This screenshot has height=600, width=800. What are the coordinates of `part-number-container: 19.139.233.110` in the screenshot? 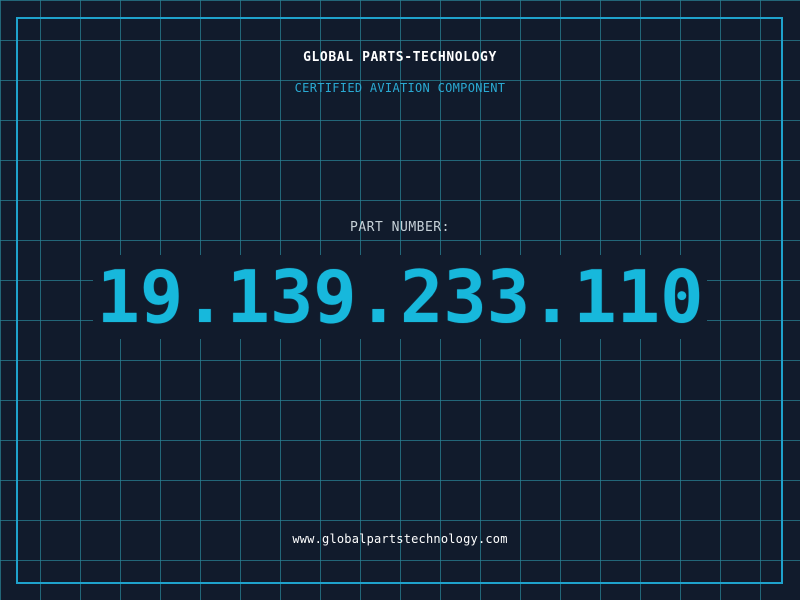 It's located at (400, 297).